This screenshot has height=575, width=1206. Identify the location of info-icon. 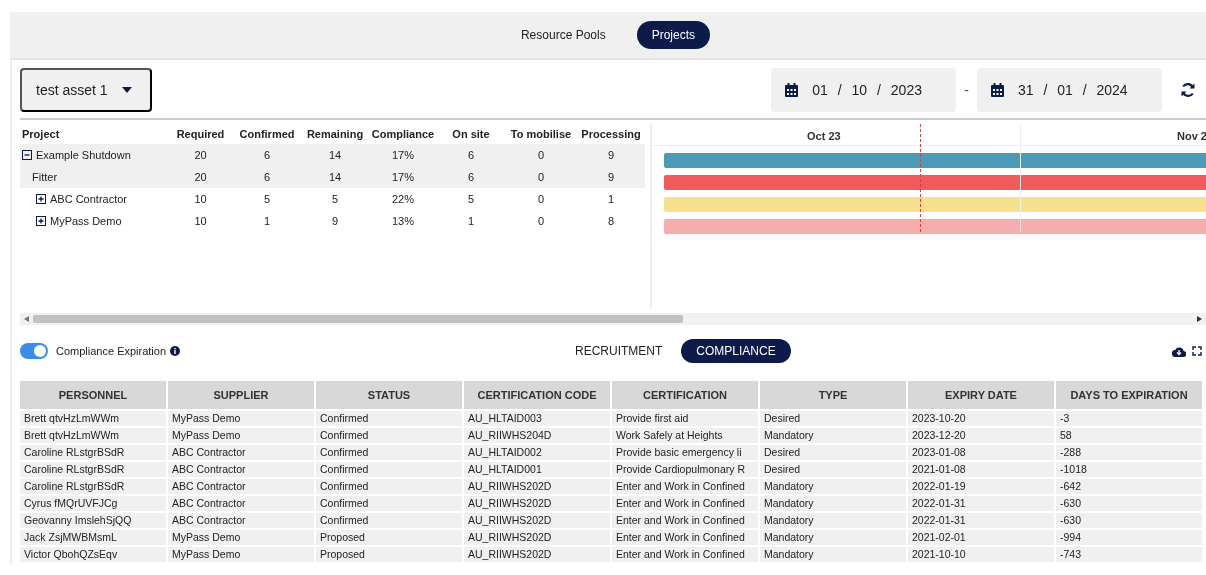
(175, 351).